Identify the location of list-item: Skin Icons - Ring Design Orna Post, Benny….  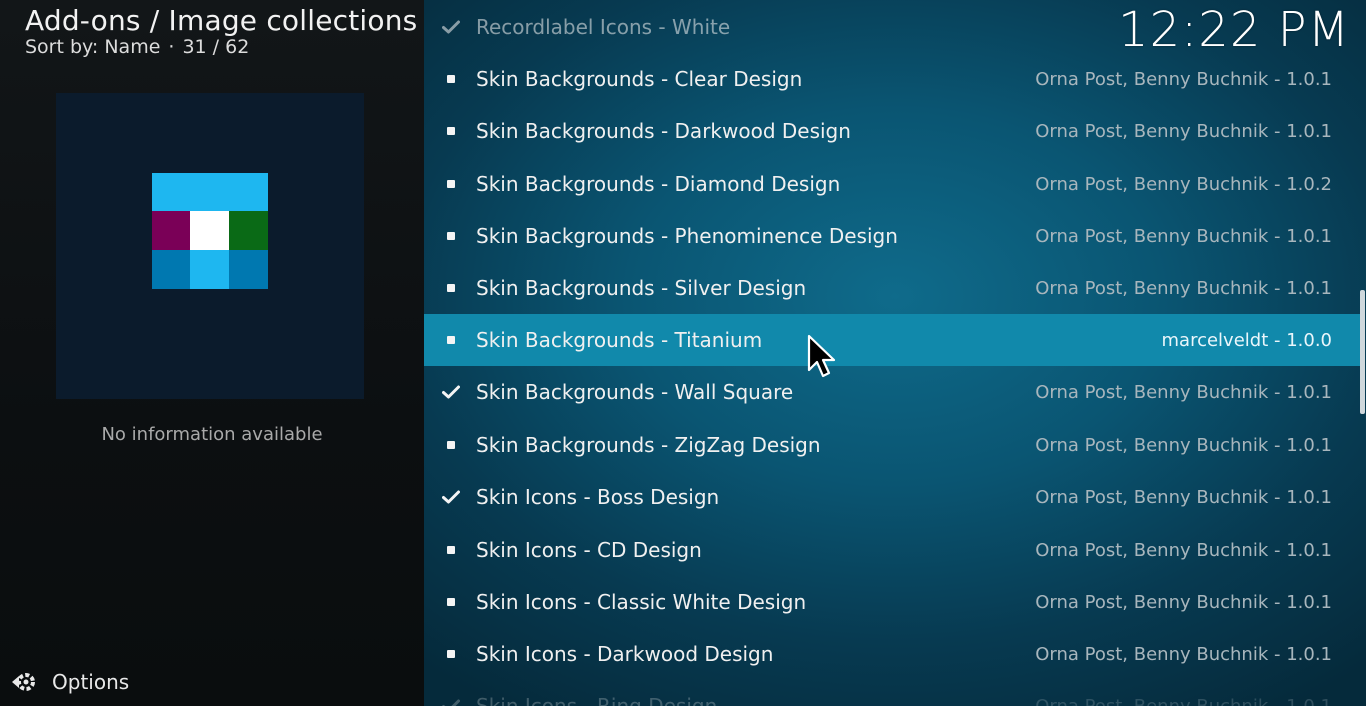
(893, 693).